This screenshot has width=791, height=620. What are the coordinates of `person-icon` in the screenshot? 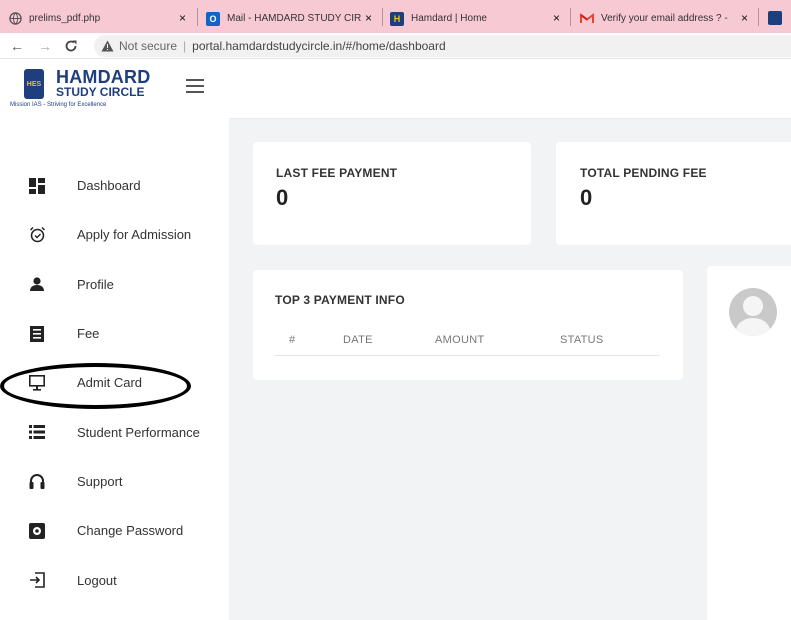 It's located at (37, 284).